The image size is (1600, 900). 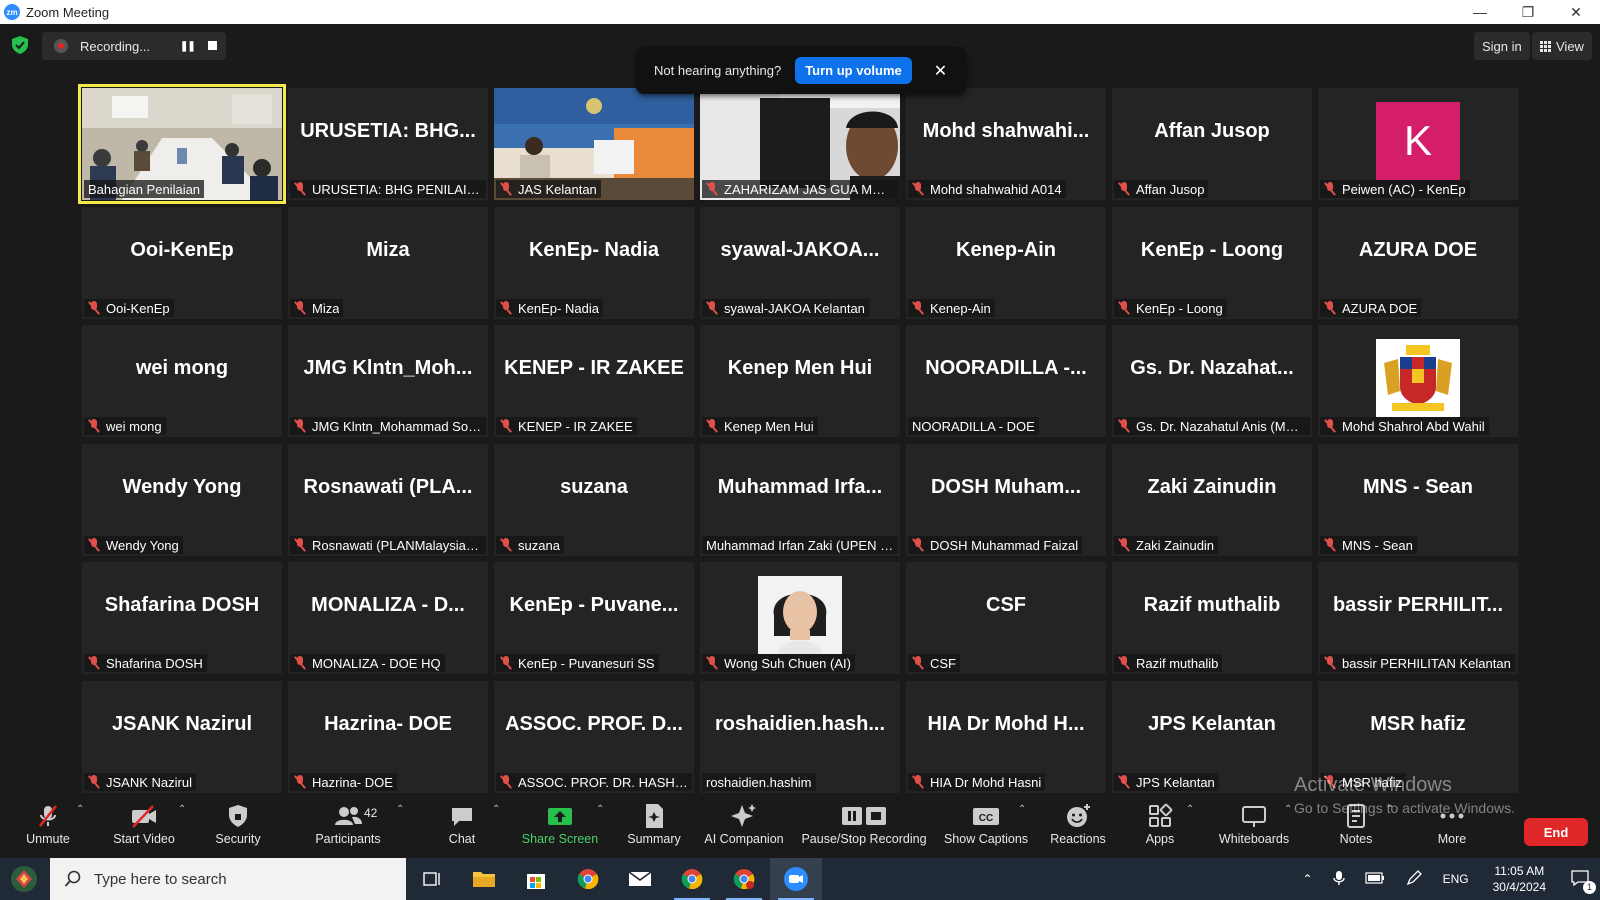 I want to click on apps-options-chevron-icon: ⌃, so click(x=1190, y=809).